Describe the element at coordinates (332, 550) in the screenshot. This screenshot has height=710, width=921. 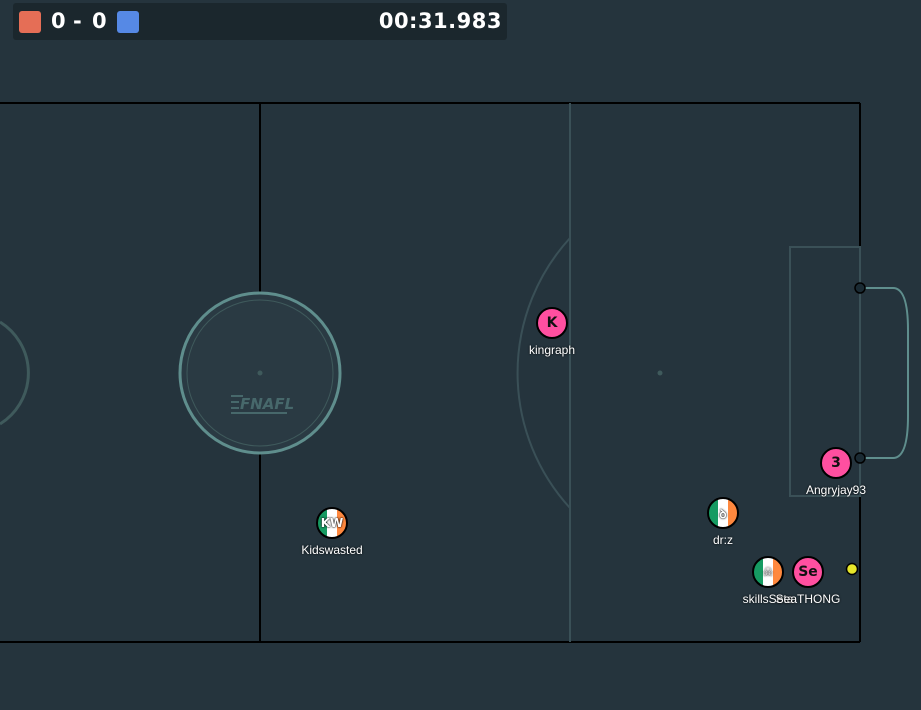
I see `player-name: Kidswasted` at that location.